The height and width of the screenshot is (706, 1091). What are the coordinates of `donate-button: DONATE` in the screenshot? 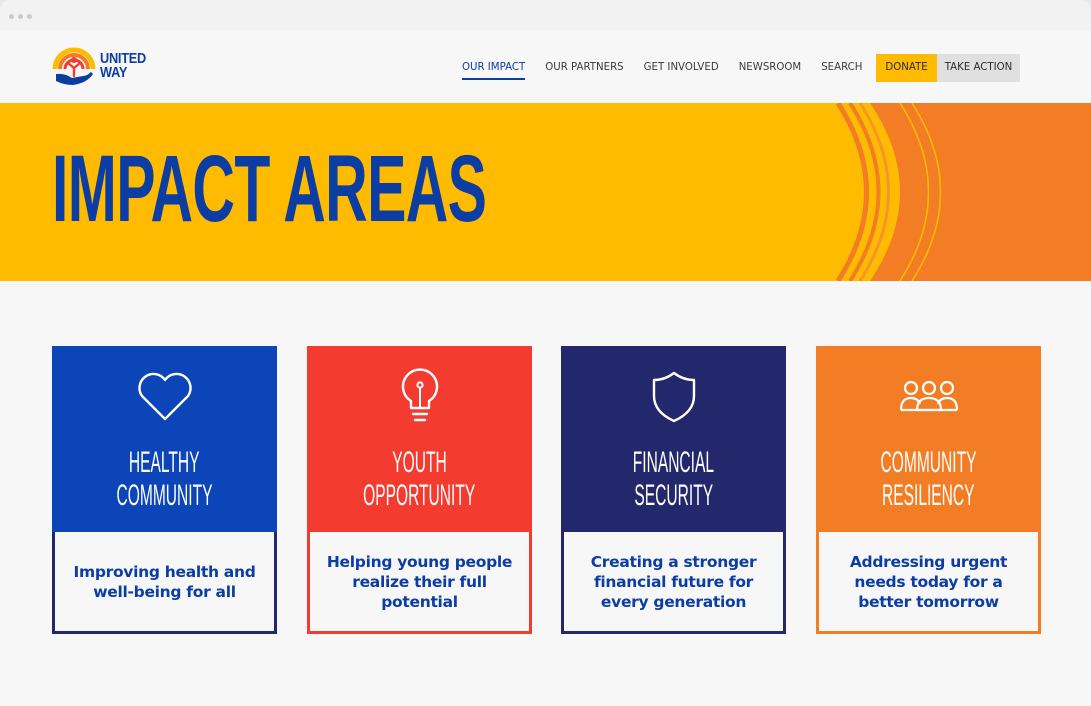 It's located at (906, 68).